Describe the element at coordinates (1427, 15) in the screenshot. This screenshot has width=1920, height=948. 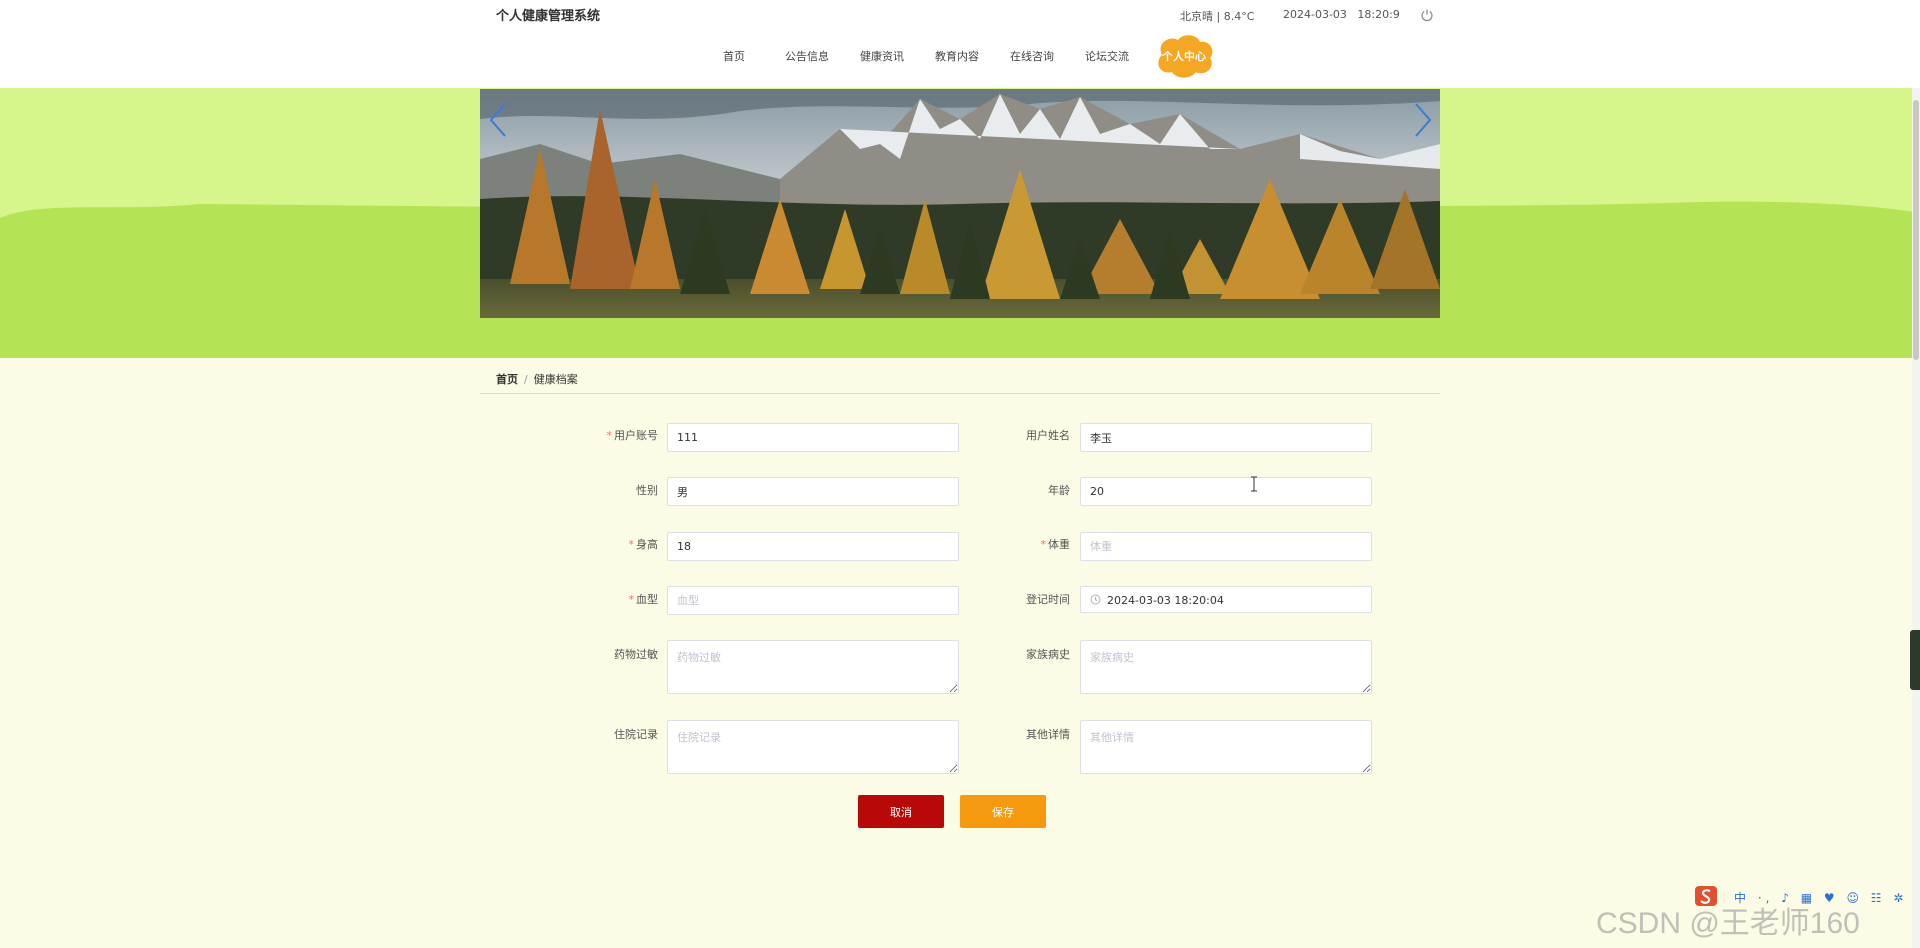
I see `power-icon` at that location.